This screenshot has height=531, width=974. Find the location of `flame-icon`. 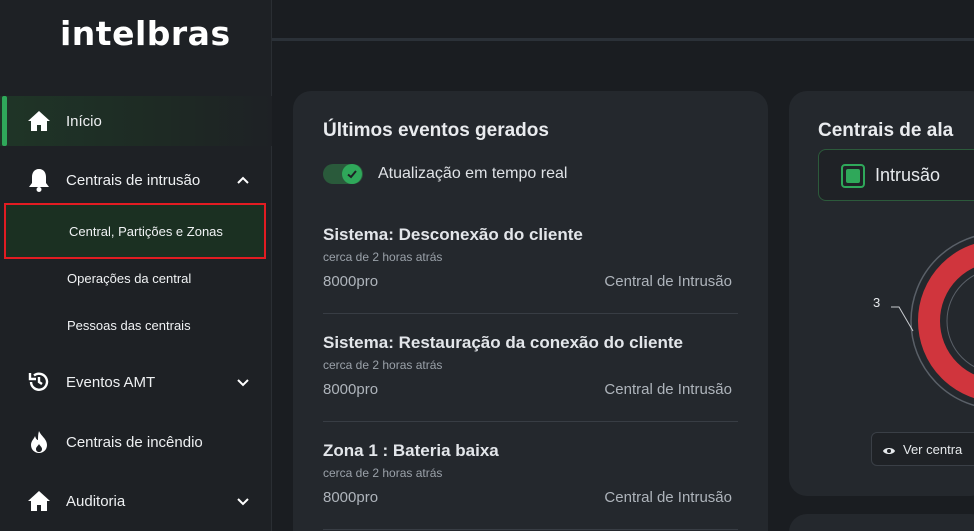

flame-icon is located at coordinates (39, 442).